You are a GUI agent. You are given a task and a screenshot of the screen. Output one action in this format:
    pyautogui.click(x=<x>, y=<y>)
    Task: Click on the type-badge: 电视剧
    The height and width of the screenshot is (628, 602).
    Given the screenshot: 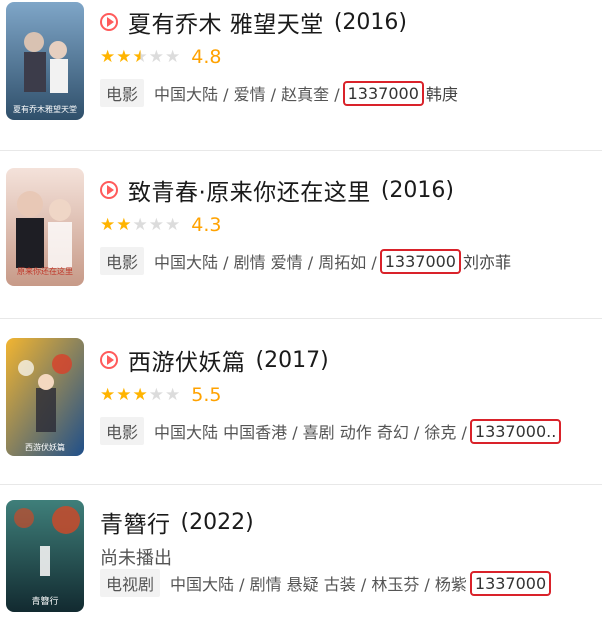 What is the action you would take?
    pyautogui.click(x=130, y=583)
    